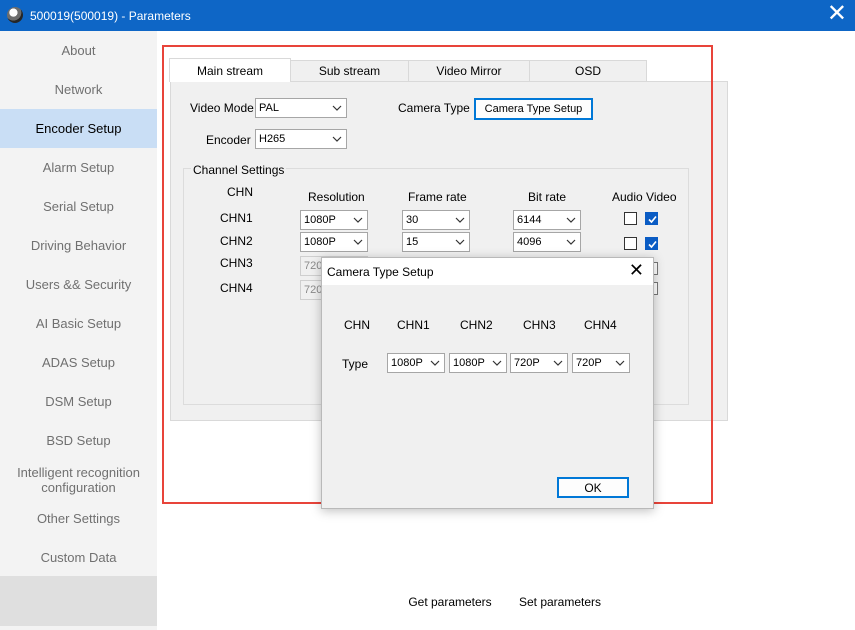 The width and height of the screenshot is (855, 630). I want to click on chn1-bit-rate-value: 6144, so click(529, 220).